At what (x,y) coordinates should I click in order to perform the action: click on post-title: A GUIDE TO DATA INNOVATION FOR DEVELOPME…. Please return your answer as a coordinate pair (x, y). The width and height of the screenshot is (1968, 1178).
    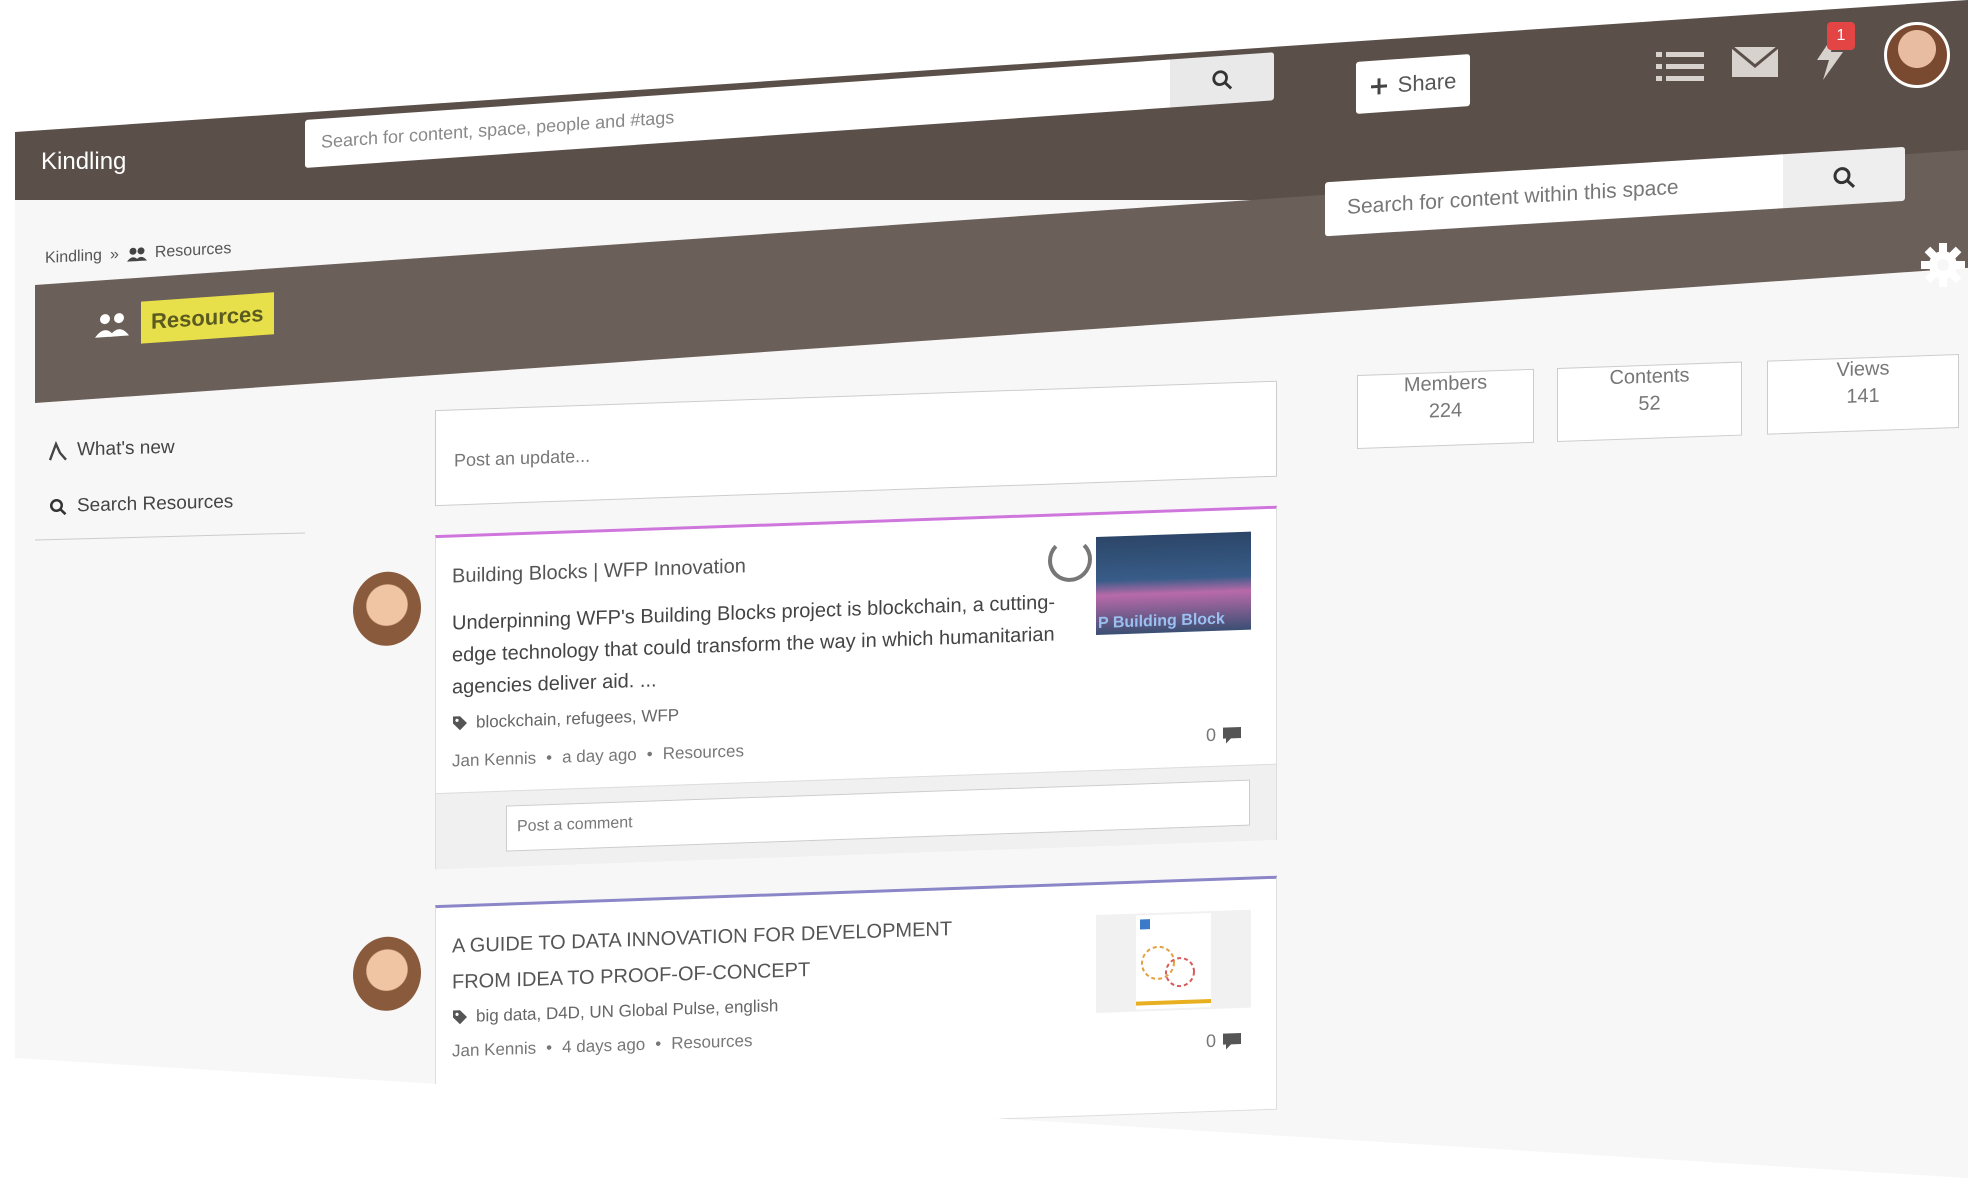
    Looking at the image, I should click on (702, 938).